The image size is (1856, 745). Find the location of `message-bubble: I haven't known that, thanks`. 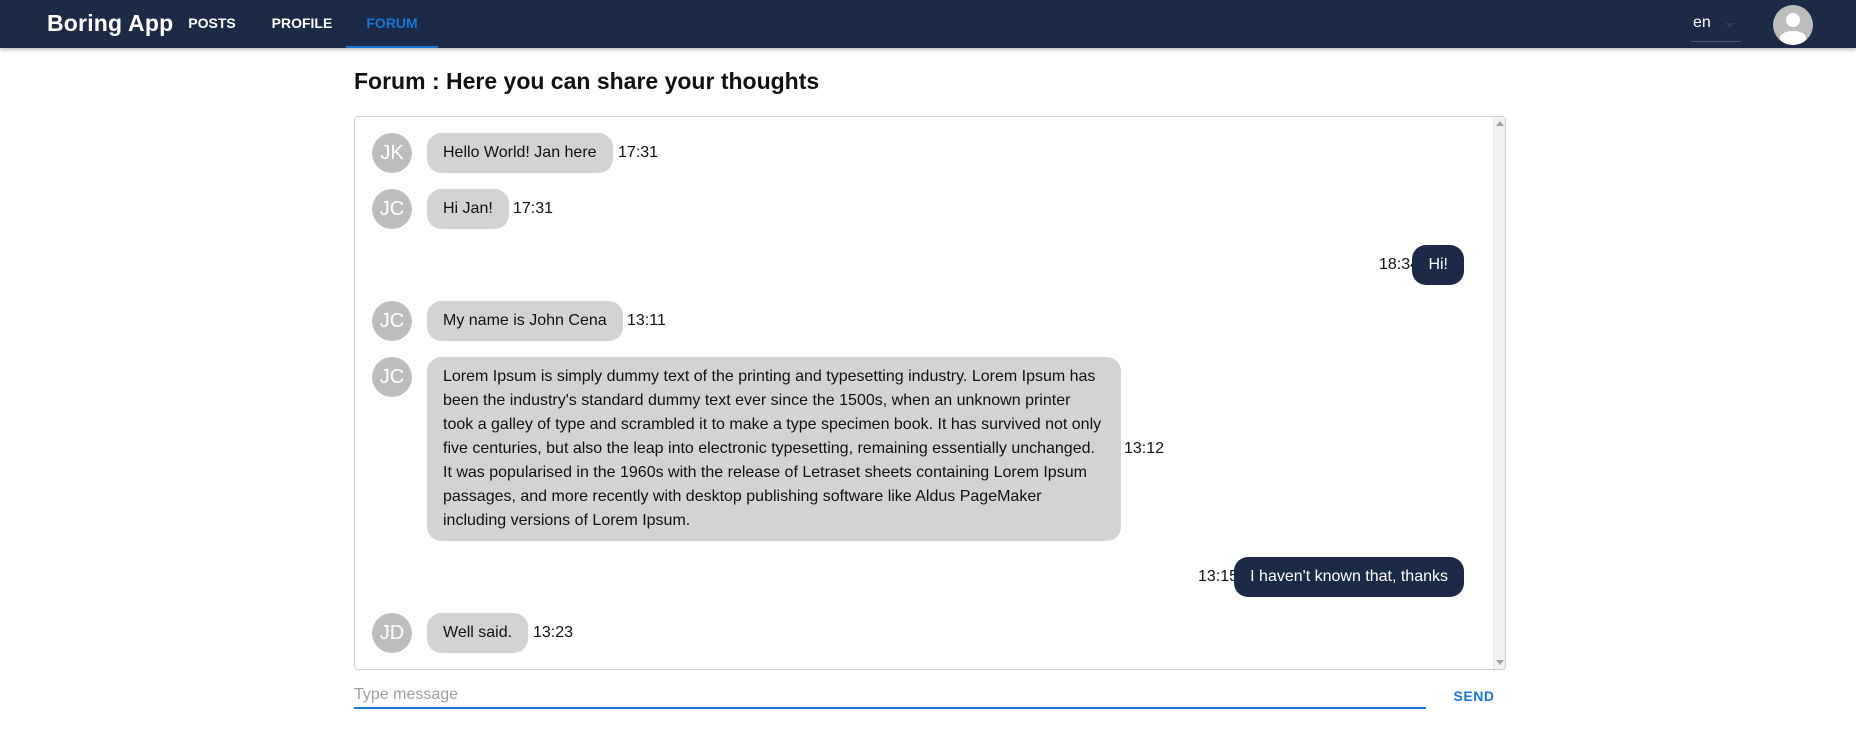

message-bubble: I haven't known that, thanks is located at coordinates (1349, 577).